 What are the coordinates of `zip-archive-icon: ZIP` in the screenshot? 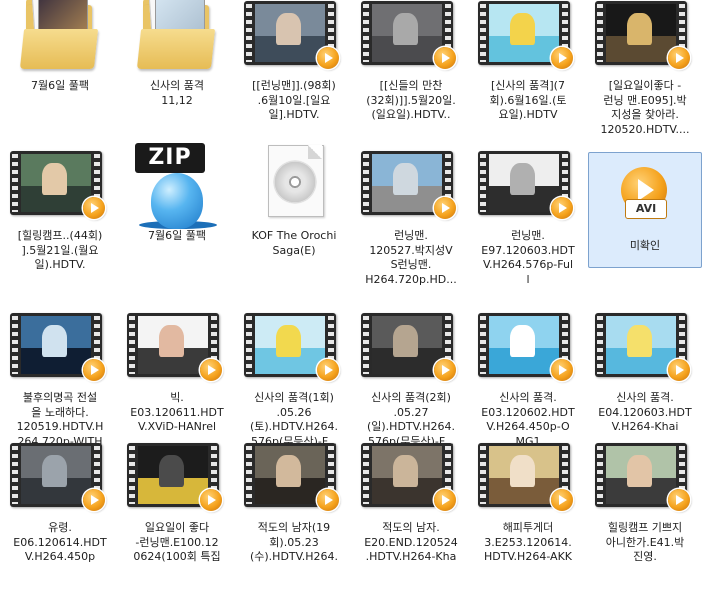 It's located at (178, 186).